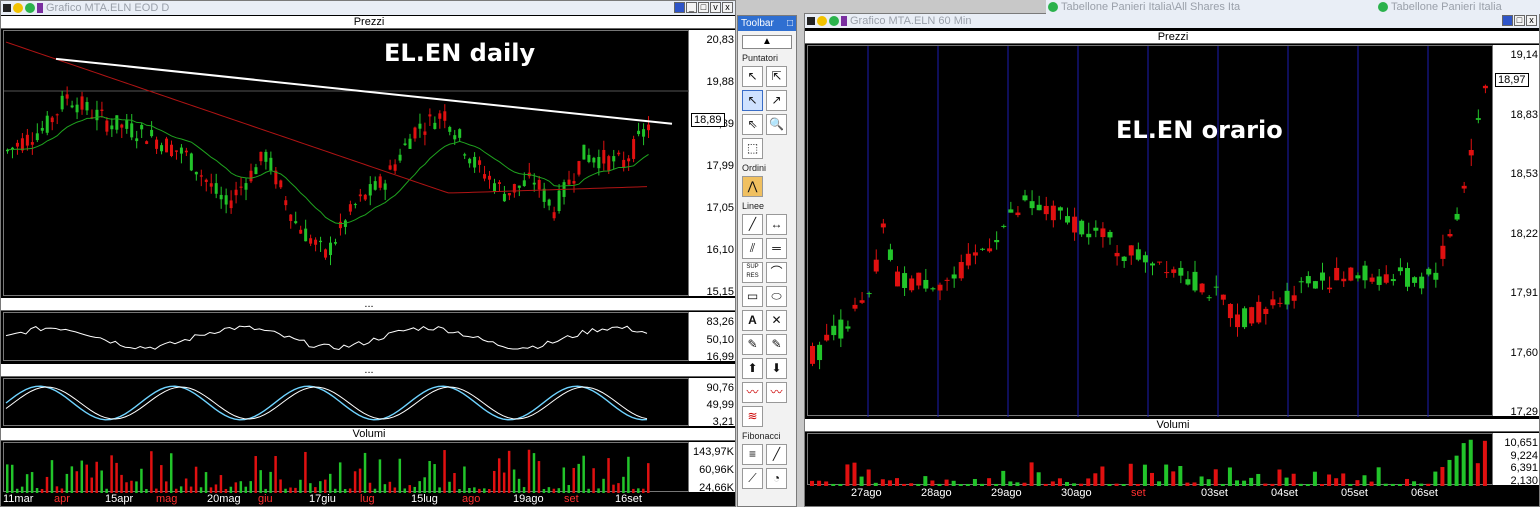  What do you see at coordinates (723, 422) in the screenshot?
I see `axis-tick-label: 3,21` at bounding box center [723, 422].